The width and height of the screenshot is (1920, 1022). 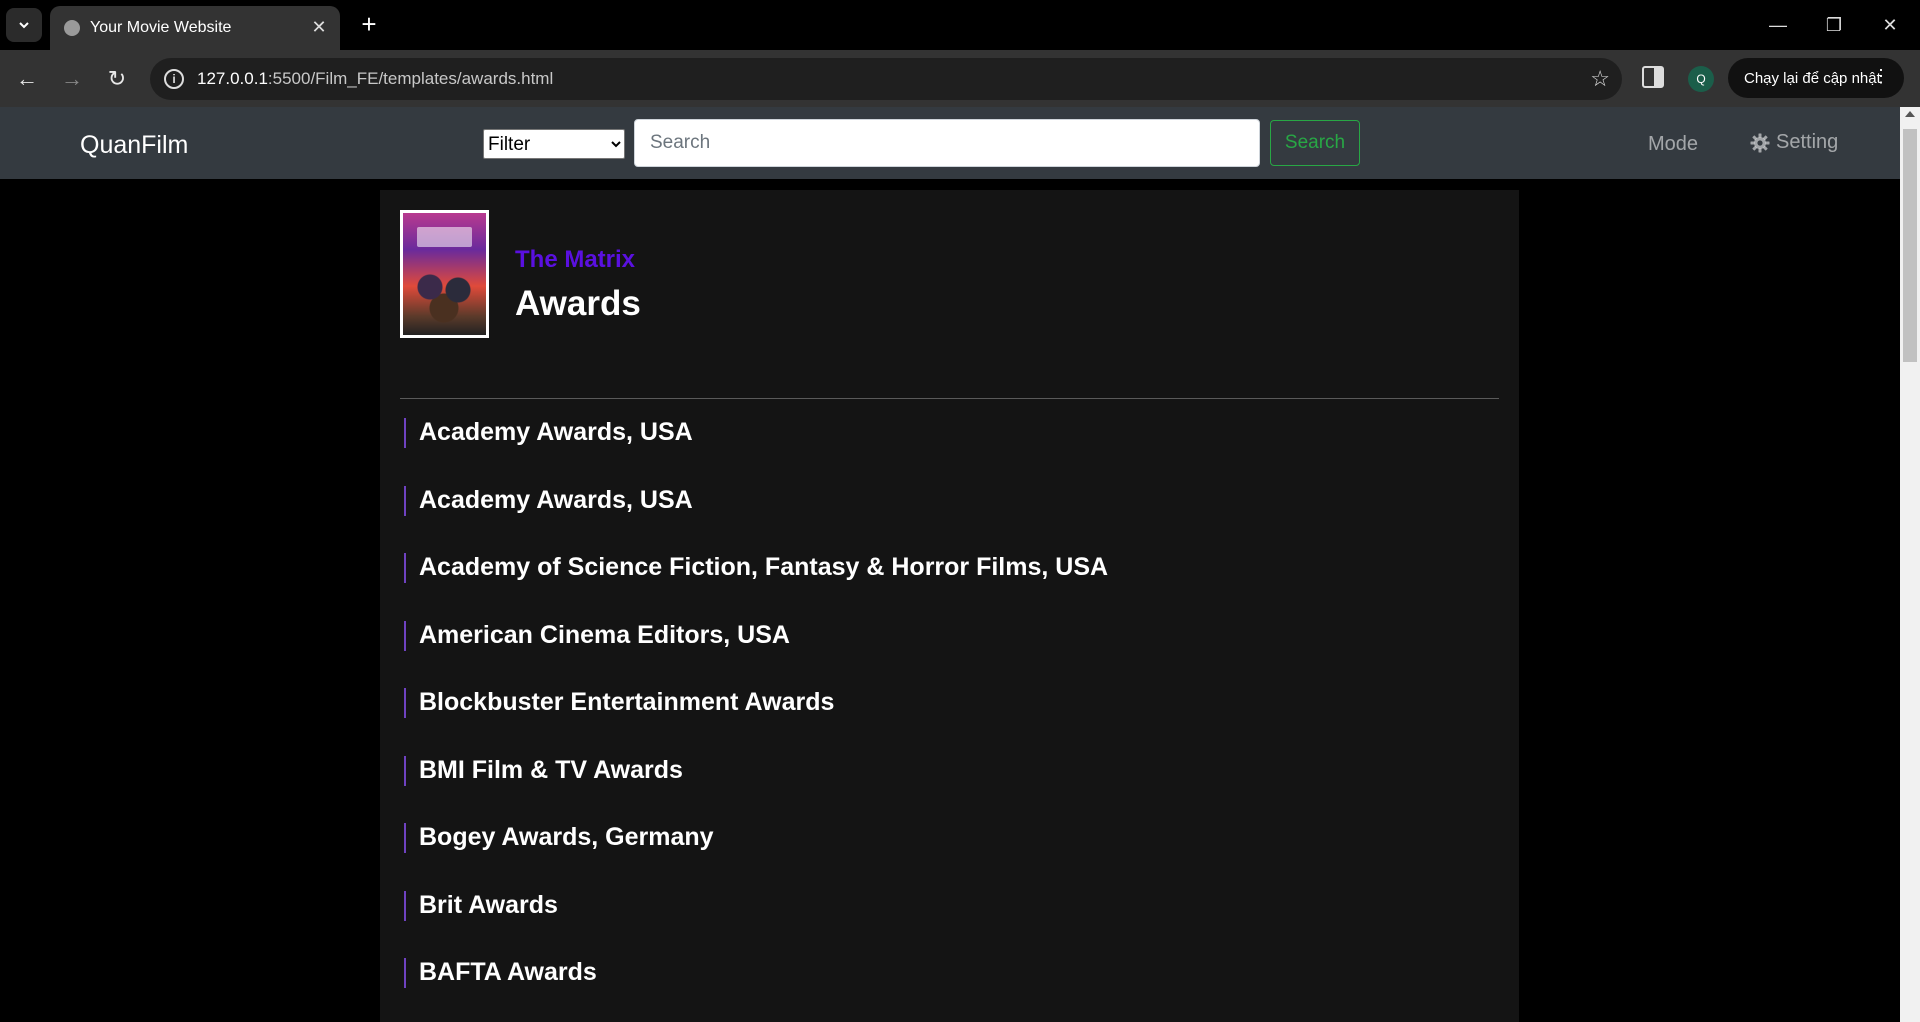 What do you see at coordinates (554, 144) in the screenshot?
I see `filter-select: Filter` at bounding box center [554, 144].